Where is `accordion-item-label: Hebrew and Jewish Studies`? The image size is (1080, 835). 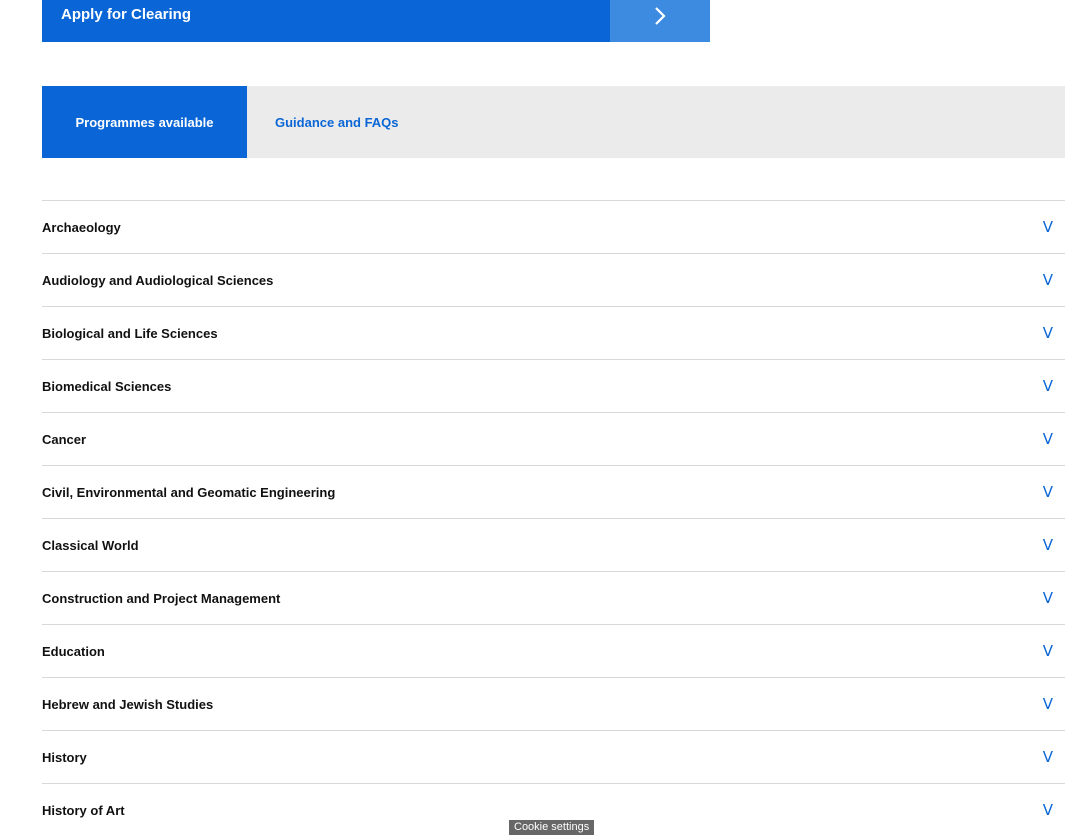 accordion-item-label: Hebrew and Jewish Studies is located at coordinates (128, 704).